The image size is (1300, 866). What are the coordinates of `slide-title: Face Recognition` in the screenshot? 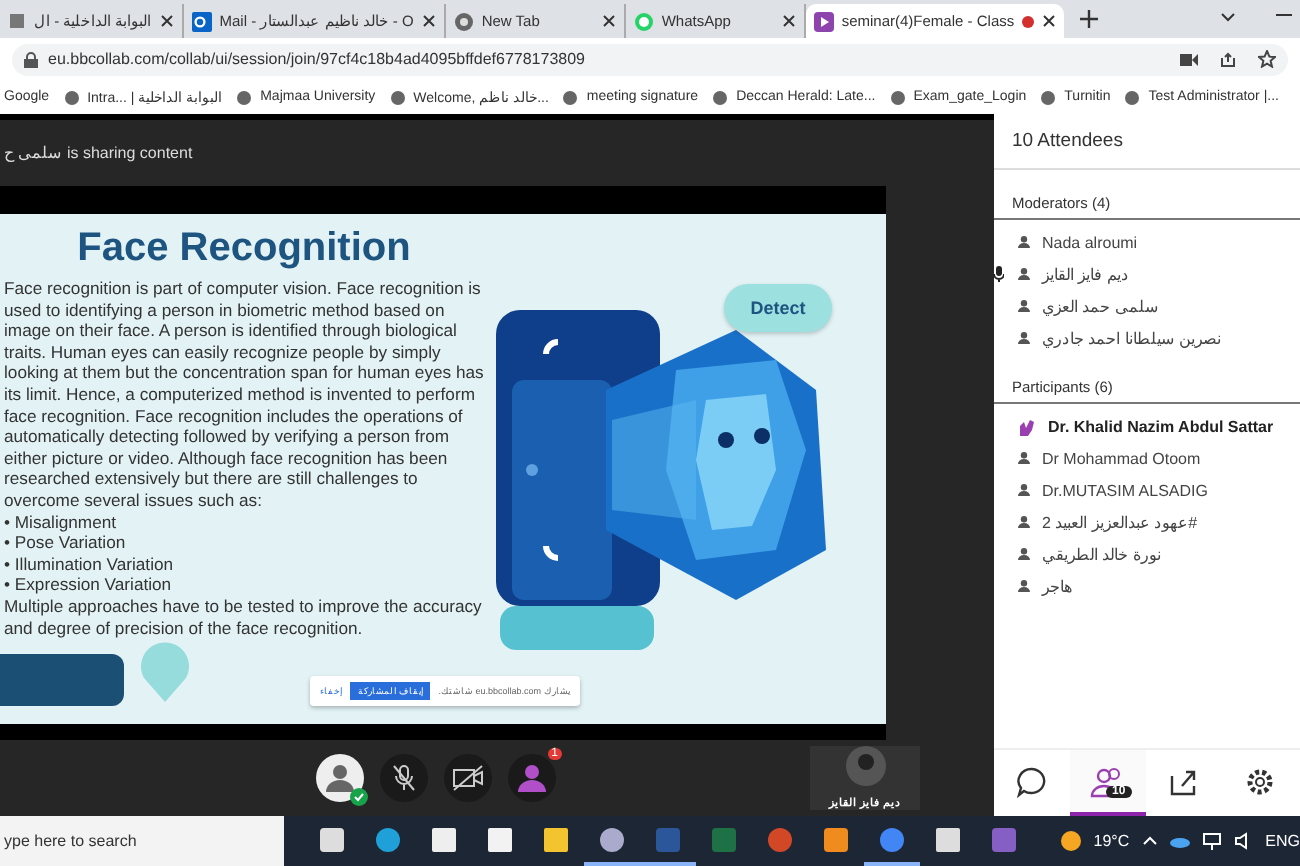 It's located at (244, 249).